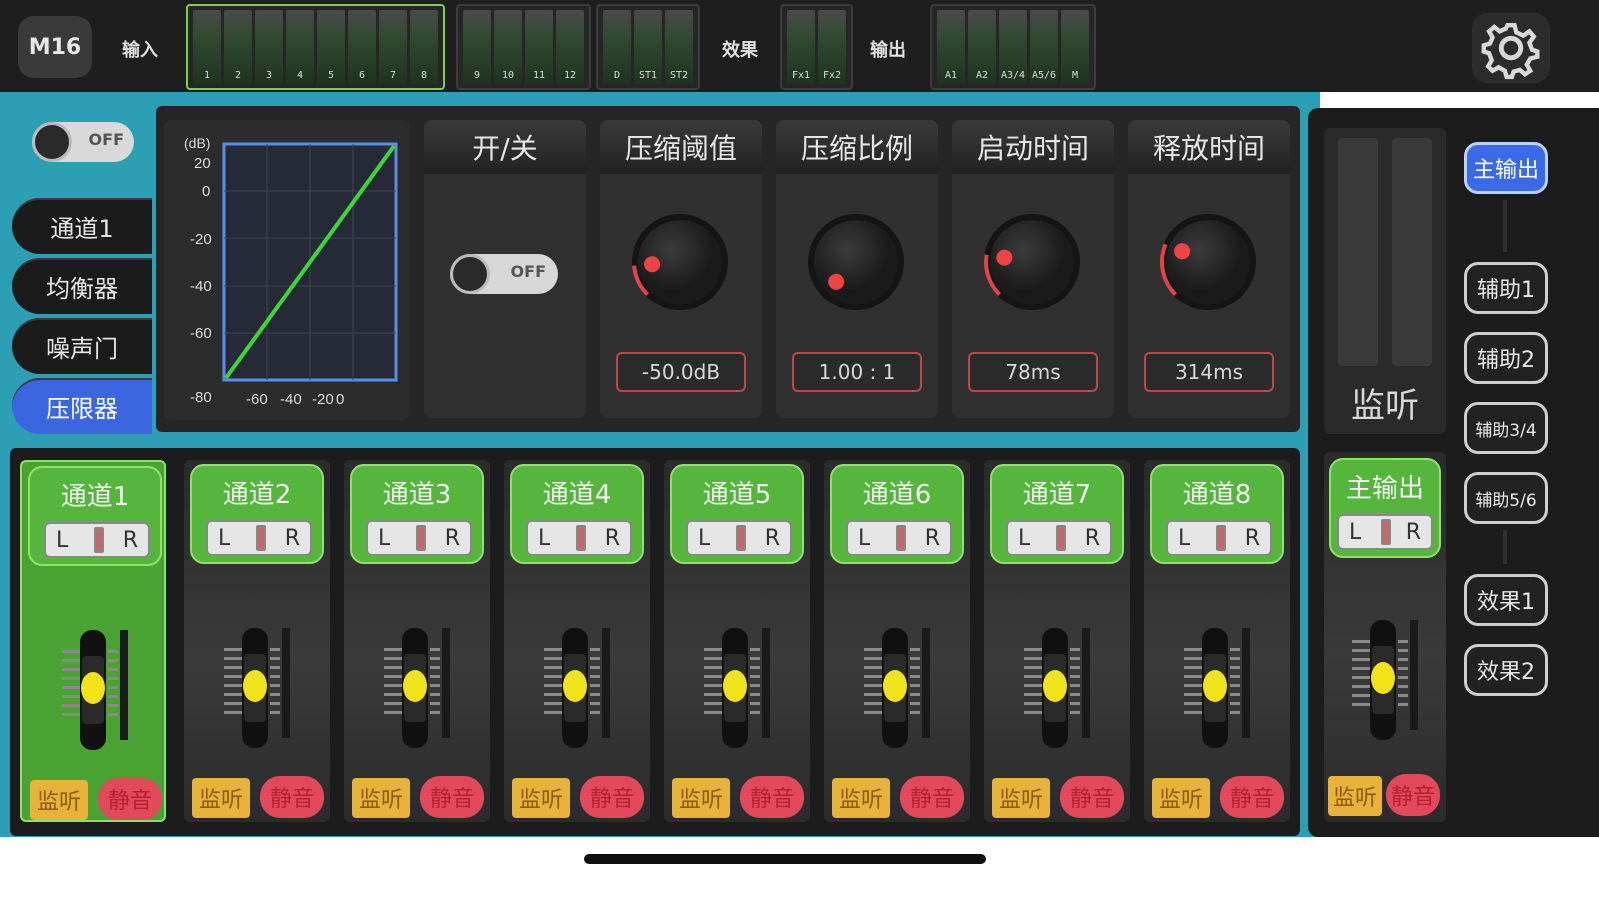 Image resolution: width=1599 pixels, height=900 pixels. Describe the element at coordinates (315, 47) in the screenshot. I see `meter-group-inputs-1-8: 1 2 3 4 5 6 7 8` at that location.